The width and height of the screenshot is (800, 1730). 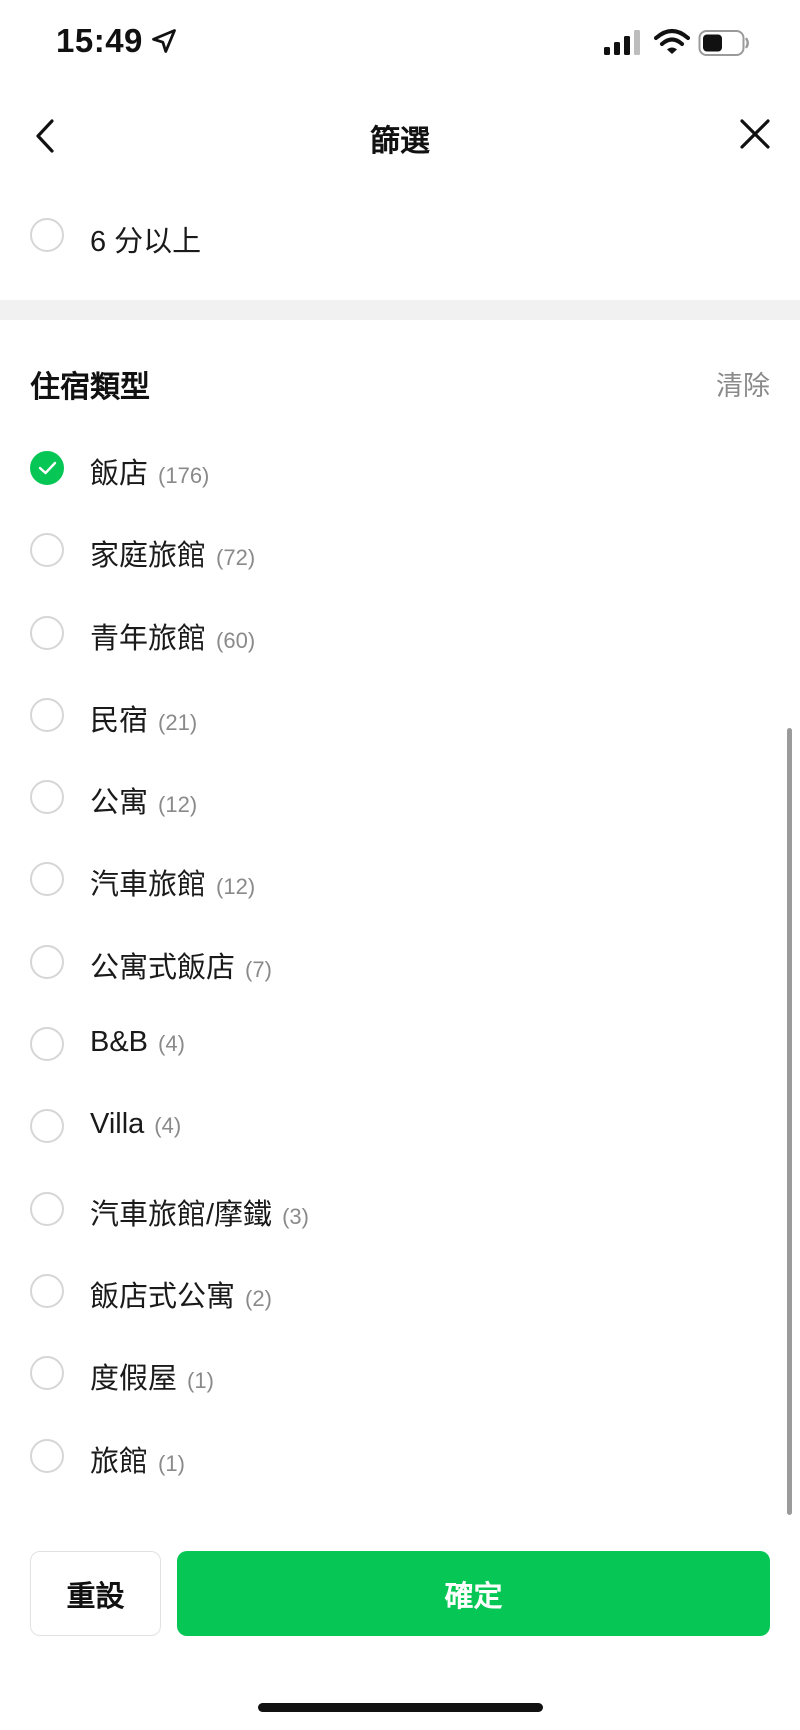 What do you see at coordinates (723, 43) in the screenshot?
I see `battery-icon` at bounding box center [723, 43].